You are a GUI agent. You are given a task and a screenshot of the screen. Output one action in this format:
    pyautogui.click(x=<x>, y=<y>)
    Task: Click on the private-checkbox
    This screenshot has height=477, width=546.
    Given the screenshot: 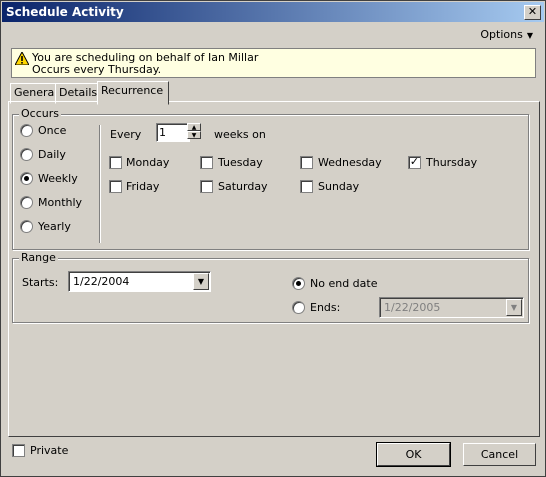 What is the action you would take?
    pyautogui.click(x=18, y=450)
    